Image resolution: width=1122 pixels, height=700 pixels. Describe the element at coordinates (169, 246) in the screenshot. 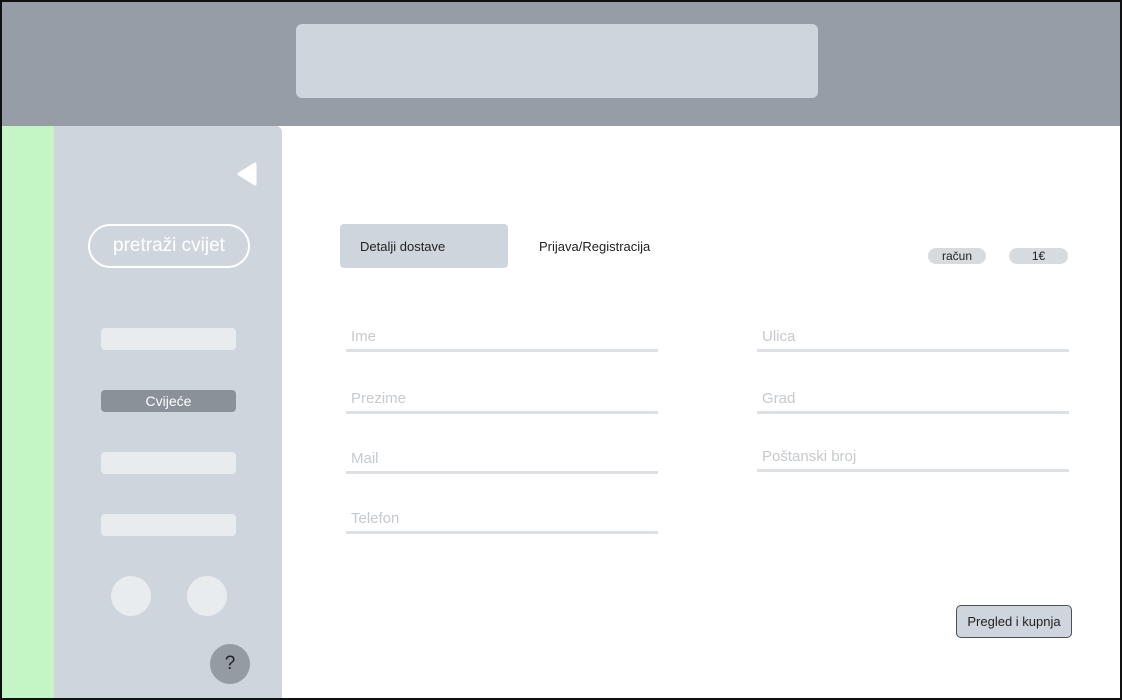

I see `search-flower-button: pretraži cvijet` at that location.